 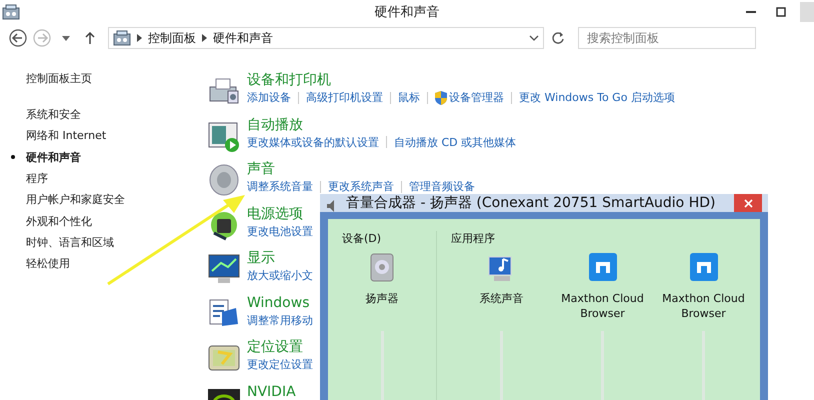 What do you see at coordinates (116, 115) in the screenshot?
I see `sidebar-item: 系统和安全` at bounding box center [116, 115].